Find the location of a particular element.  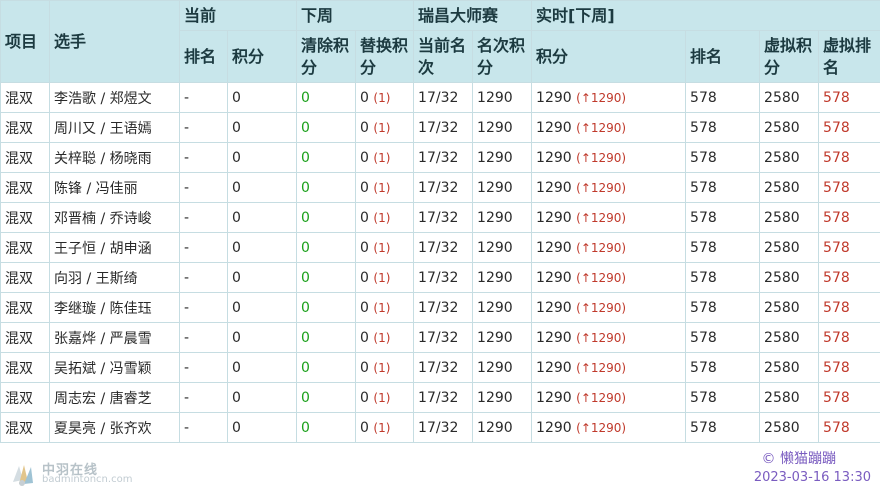

header-virtual-points: 虚拟积分 is located at coordinates (789, 56).